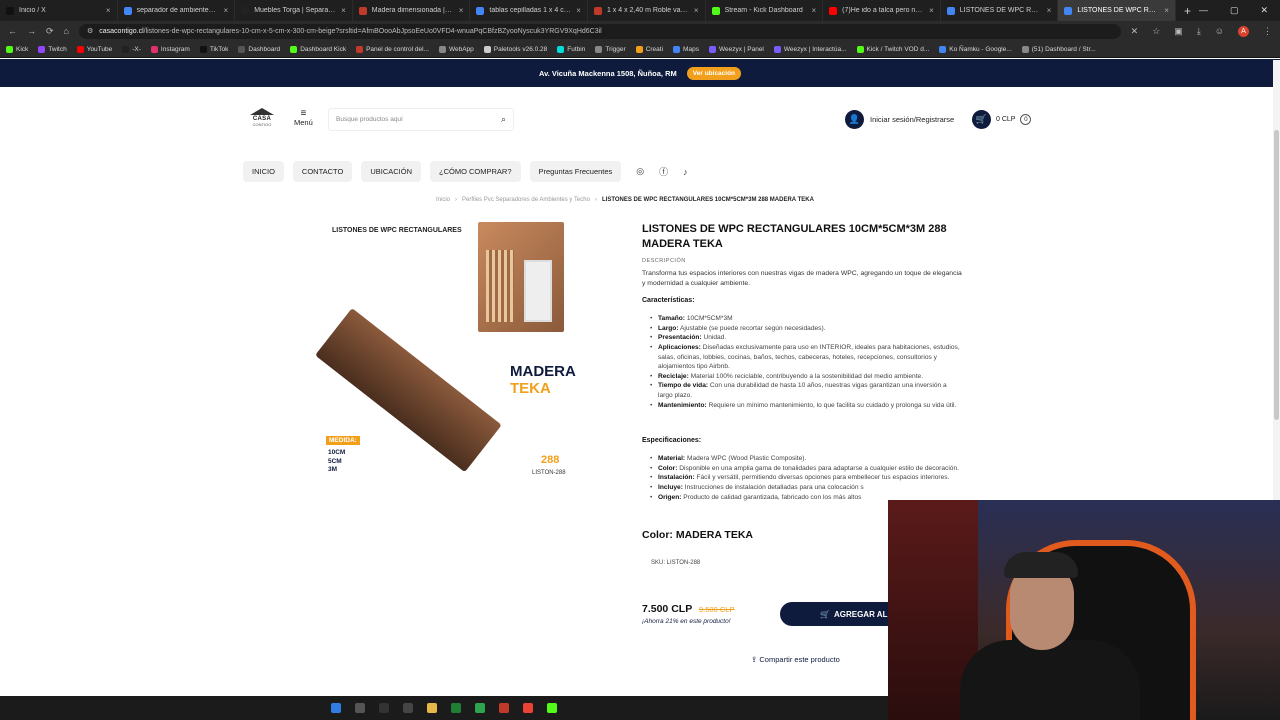  I want to click on translate-icon: ✕, so click(1135, 31).